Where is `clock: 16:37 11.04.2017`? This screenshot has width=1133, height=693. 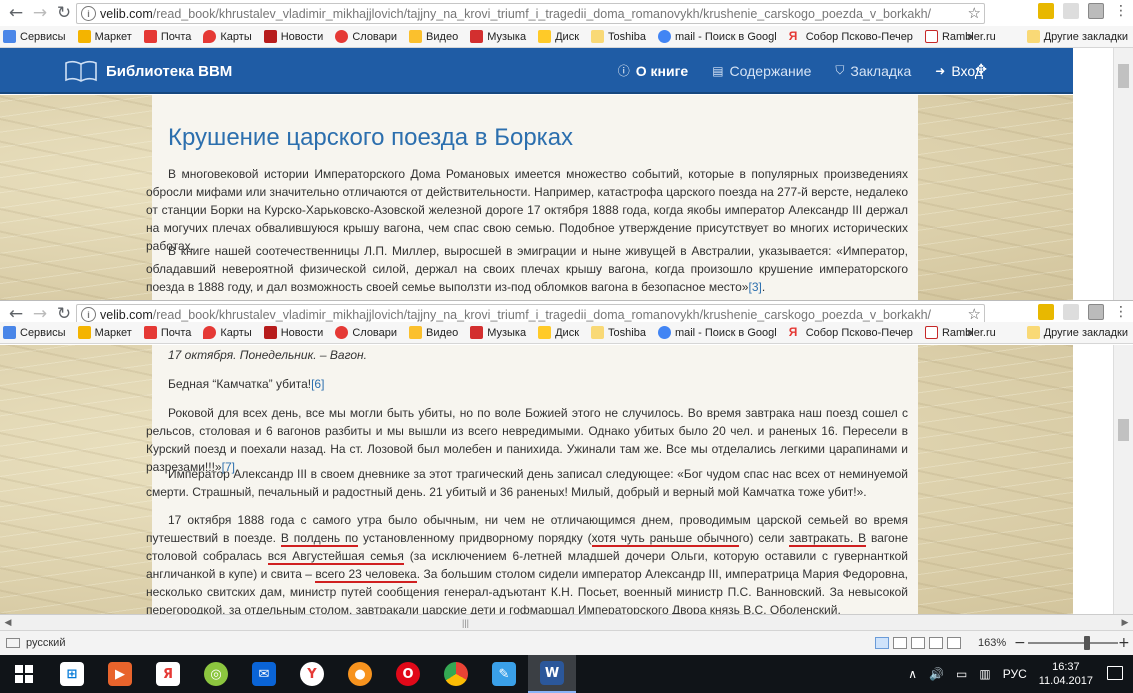 clock: 16:37 11.04.2017 is located at coordinates (1066, 674).